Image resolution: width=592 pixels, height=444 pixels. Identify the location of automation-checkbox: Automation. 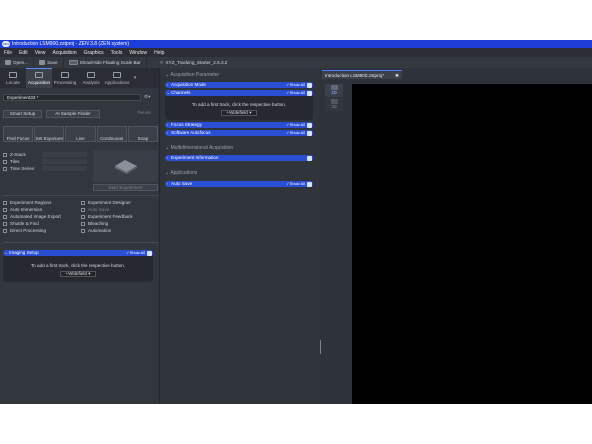
(119, 230).